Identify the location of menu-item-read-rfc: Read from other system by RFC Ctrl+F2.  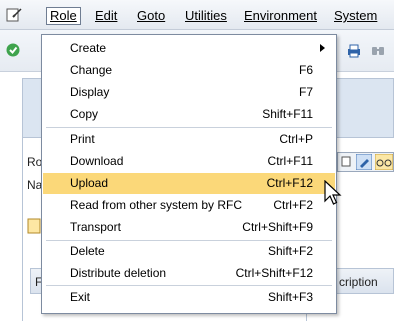
(189, 205).